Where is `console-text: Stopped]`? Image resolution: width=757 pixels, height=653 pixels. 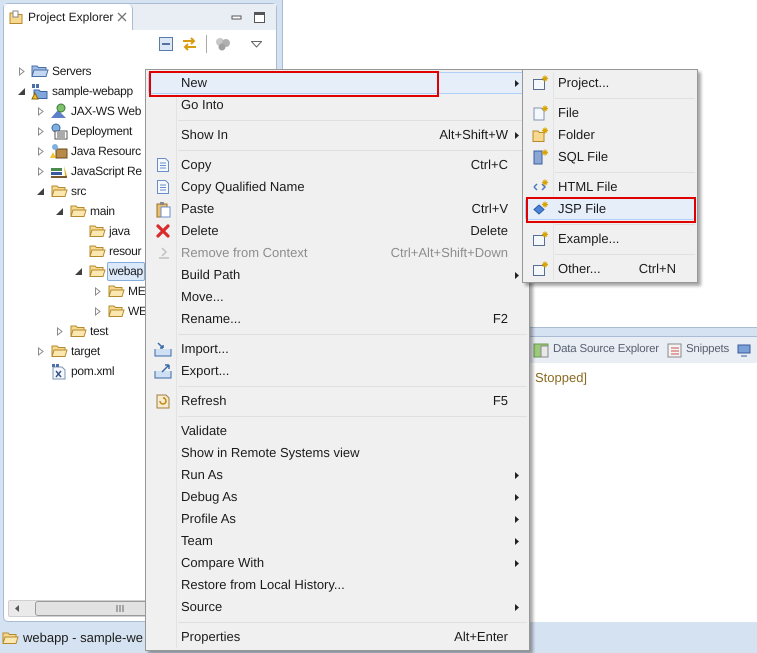
console-text: Stopped] is located at coordinates (561, 378).